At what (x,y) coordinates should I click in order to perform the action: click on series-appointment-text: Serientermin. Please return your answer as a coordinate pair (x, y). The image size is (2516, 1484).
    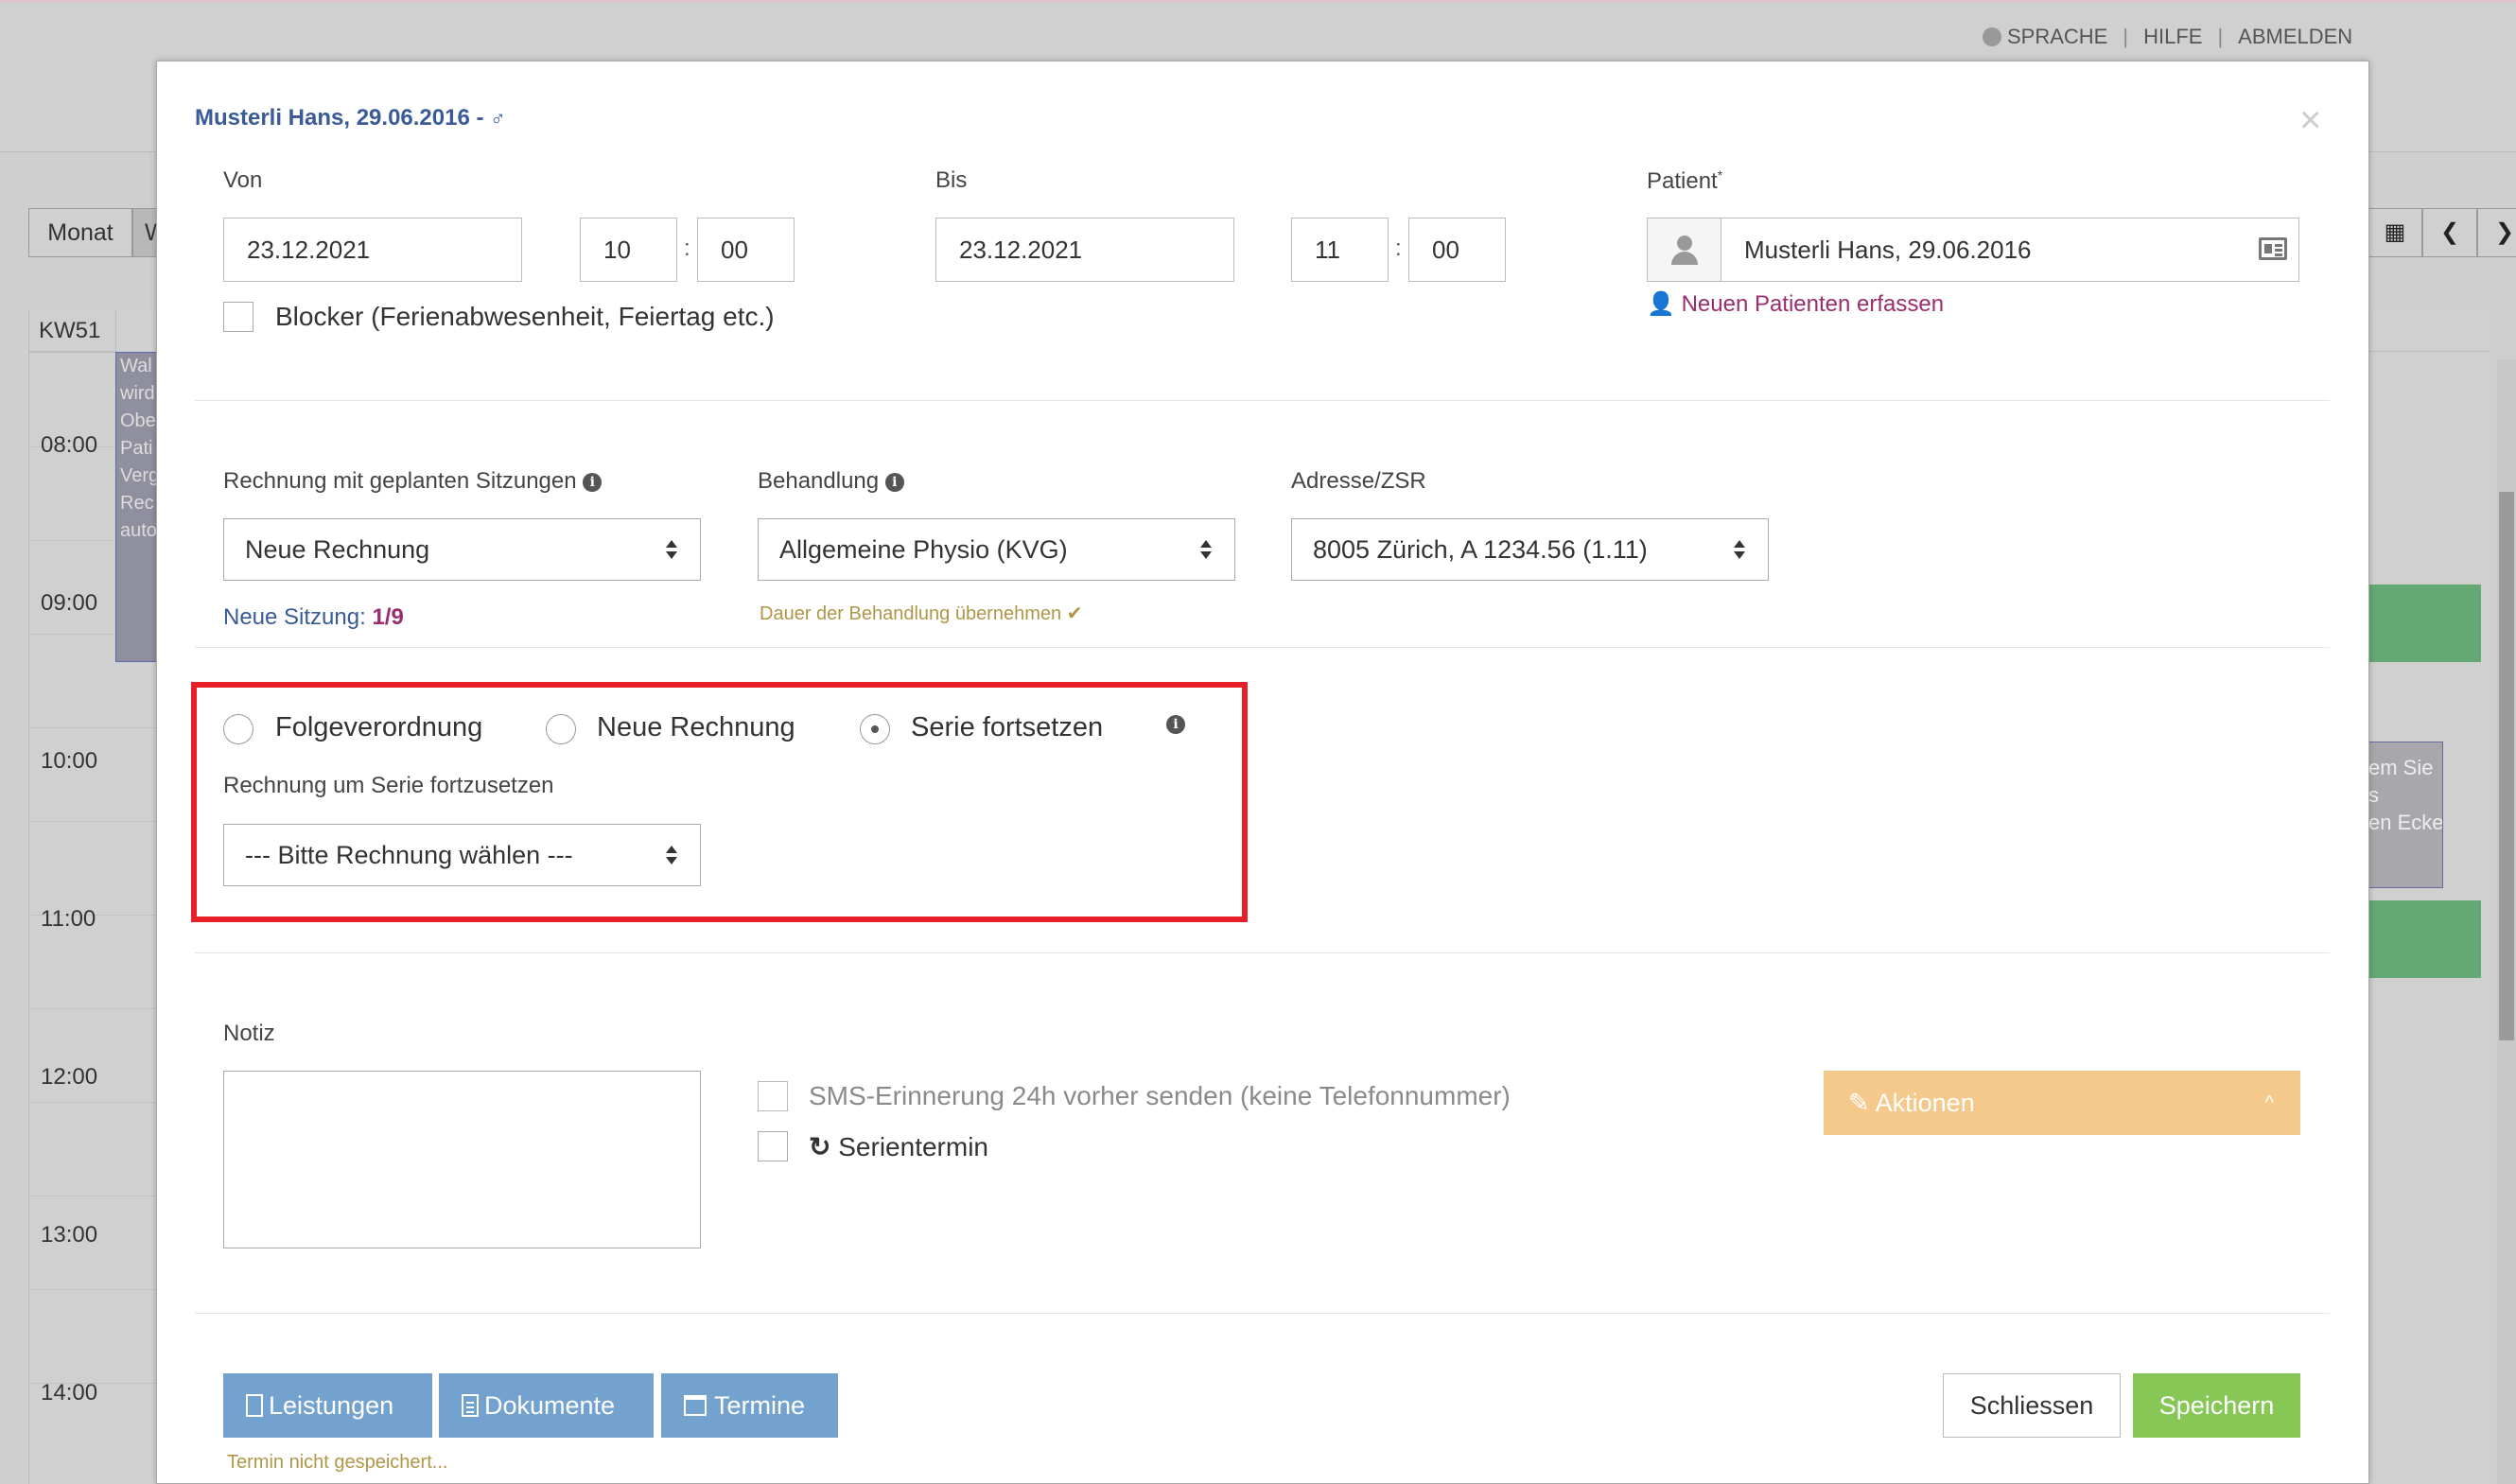
    Looking at the image, I should click on (913, 1146).